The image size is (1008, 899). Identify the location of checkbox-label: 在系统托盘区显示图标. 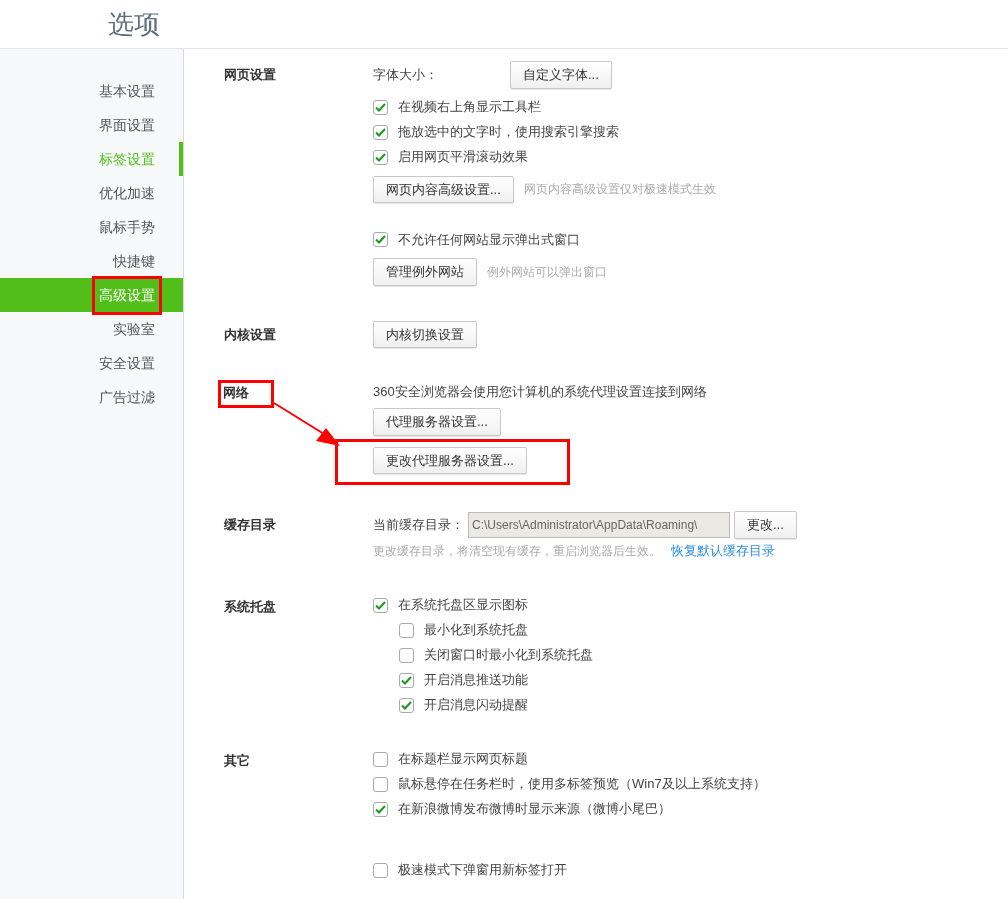
(463, 605).